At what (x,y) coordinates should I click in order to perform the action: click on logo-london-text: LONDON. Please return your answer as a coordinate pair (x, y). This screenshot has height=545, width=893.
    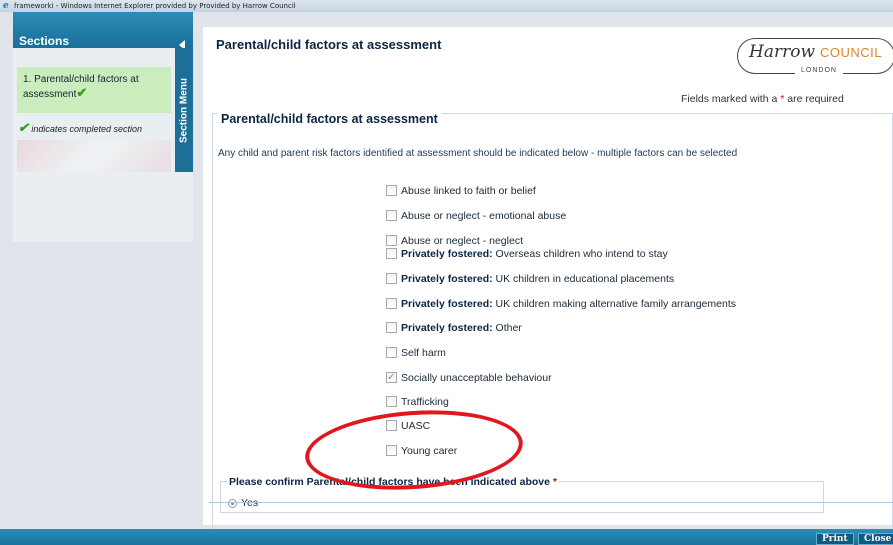
    Looking at the image, I should click on (819, 70).